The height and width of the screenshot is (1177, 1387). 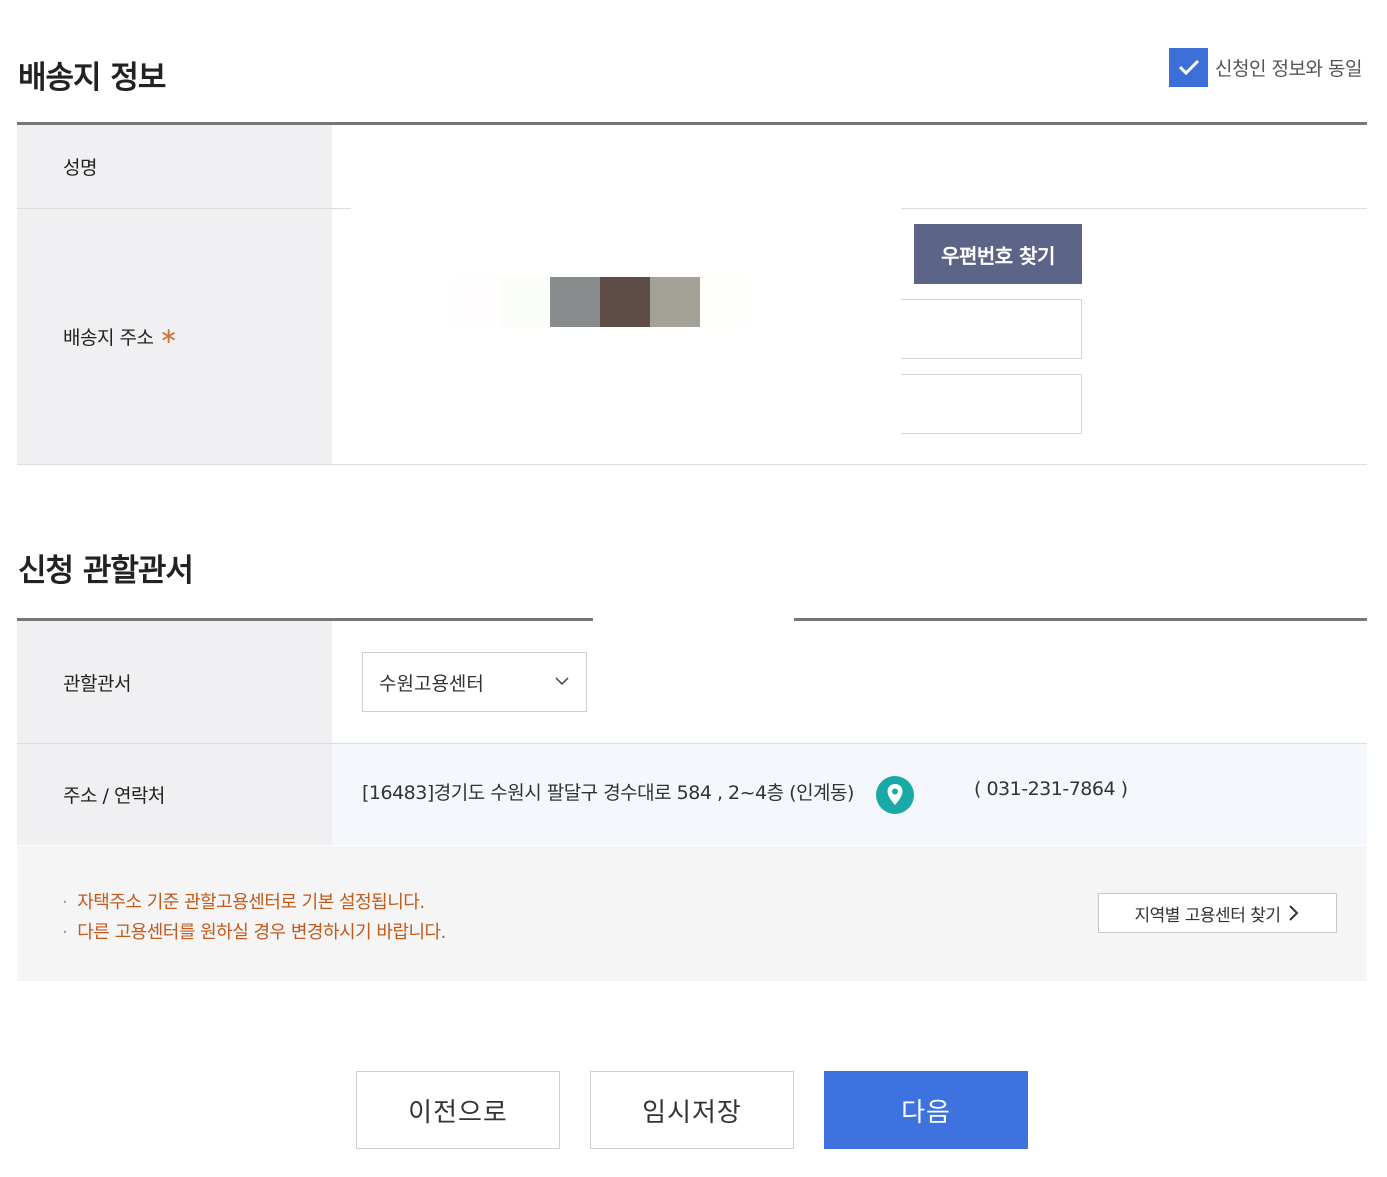 What do you see at coordinates (1080, 619) in the screenshot?
I see `office-table-top-rule-right` at bounding box center [1080, 619].